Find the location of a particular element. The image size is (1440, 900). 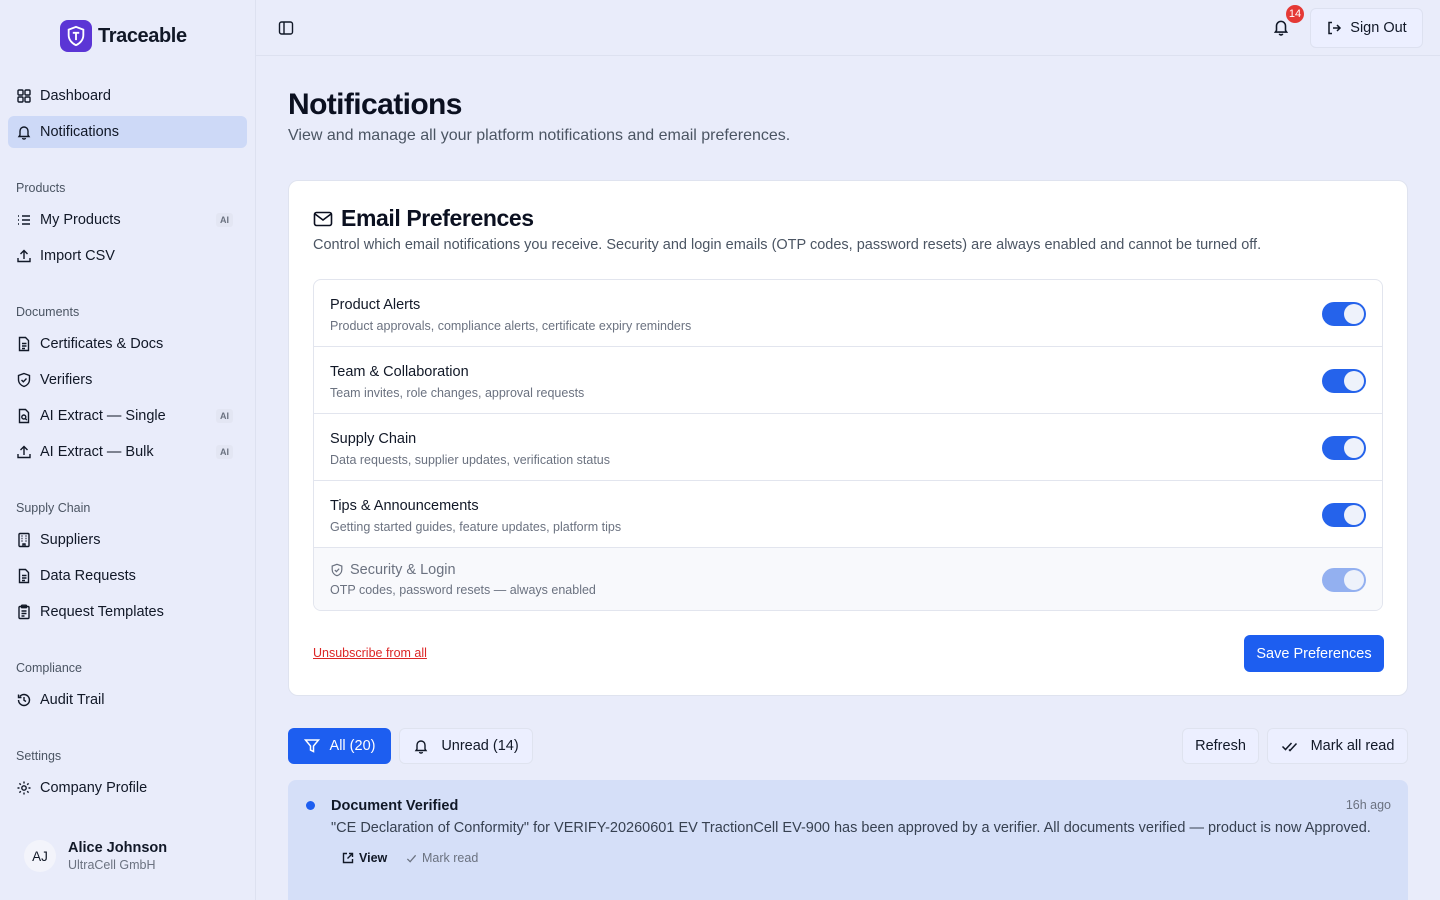

section-title-documents: Documents is located at coordinates (48, 312).